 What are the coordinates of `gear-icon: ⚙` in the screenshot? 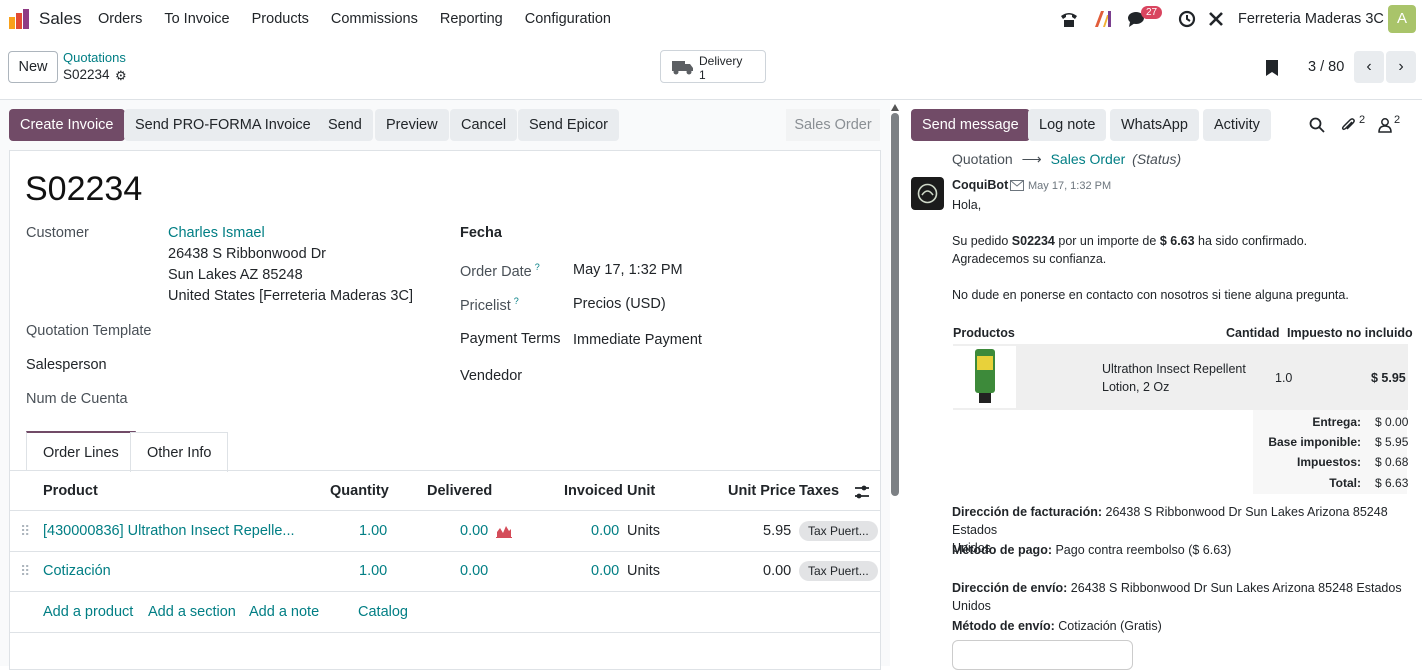 It's located at (121, 76).